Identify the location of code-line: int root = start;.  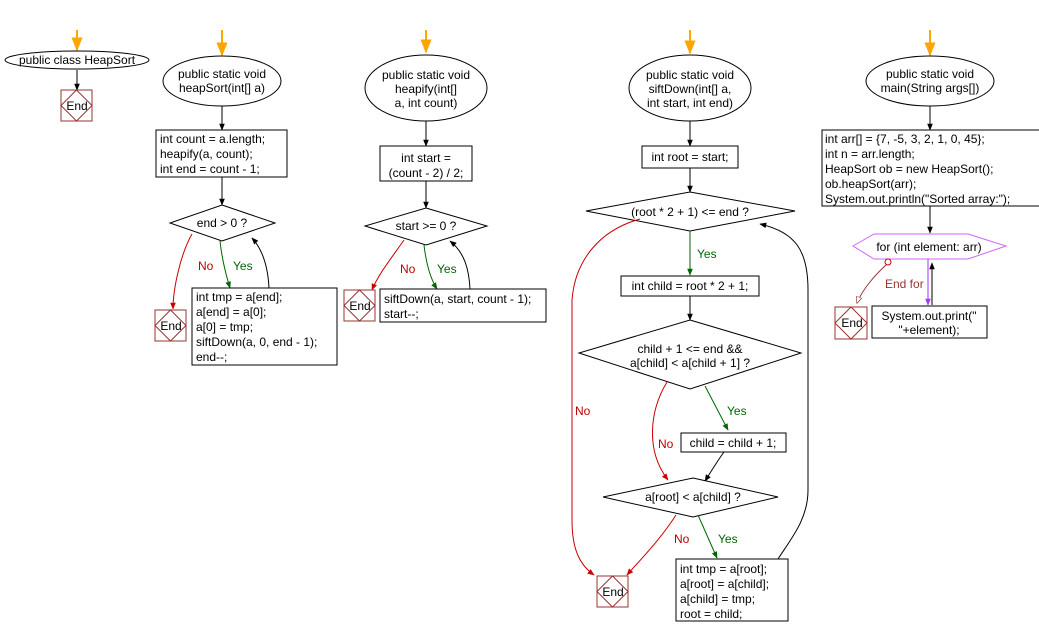
(689, 157).